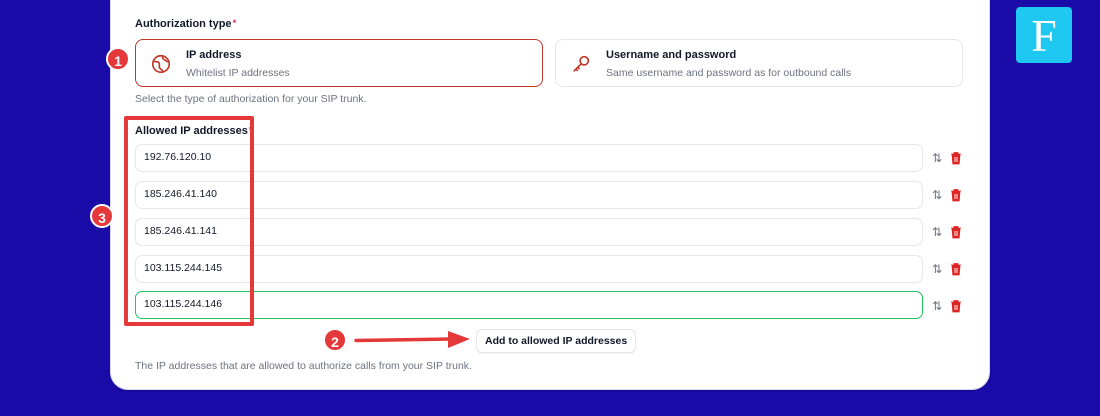 This screenshot has width=1100, height=416. What do you see at coordinates (214, 55) in the screenshot?
I see `auth-option-title: IP address` at bounding box center [214, 55].